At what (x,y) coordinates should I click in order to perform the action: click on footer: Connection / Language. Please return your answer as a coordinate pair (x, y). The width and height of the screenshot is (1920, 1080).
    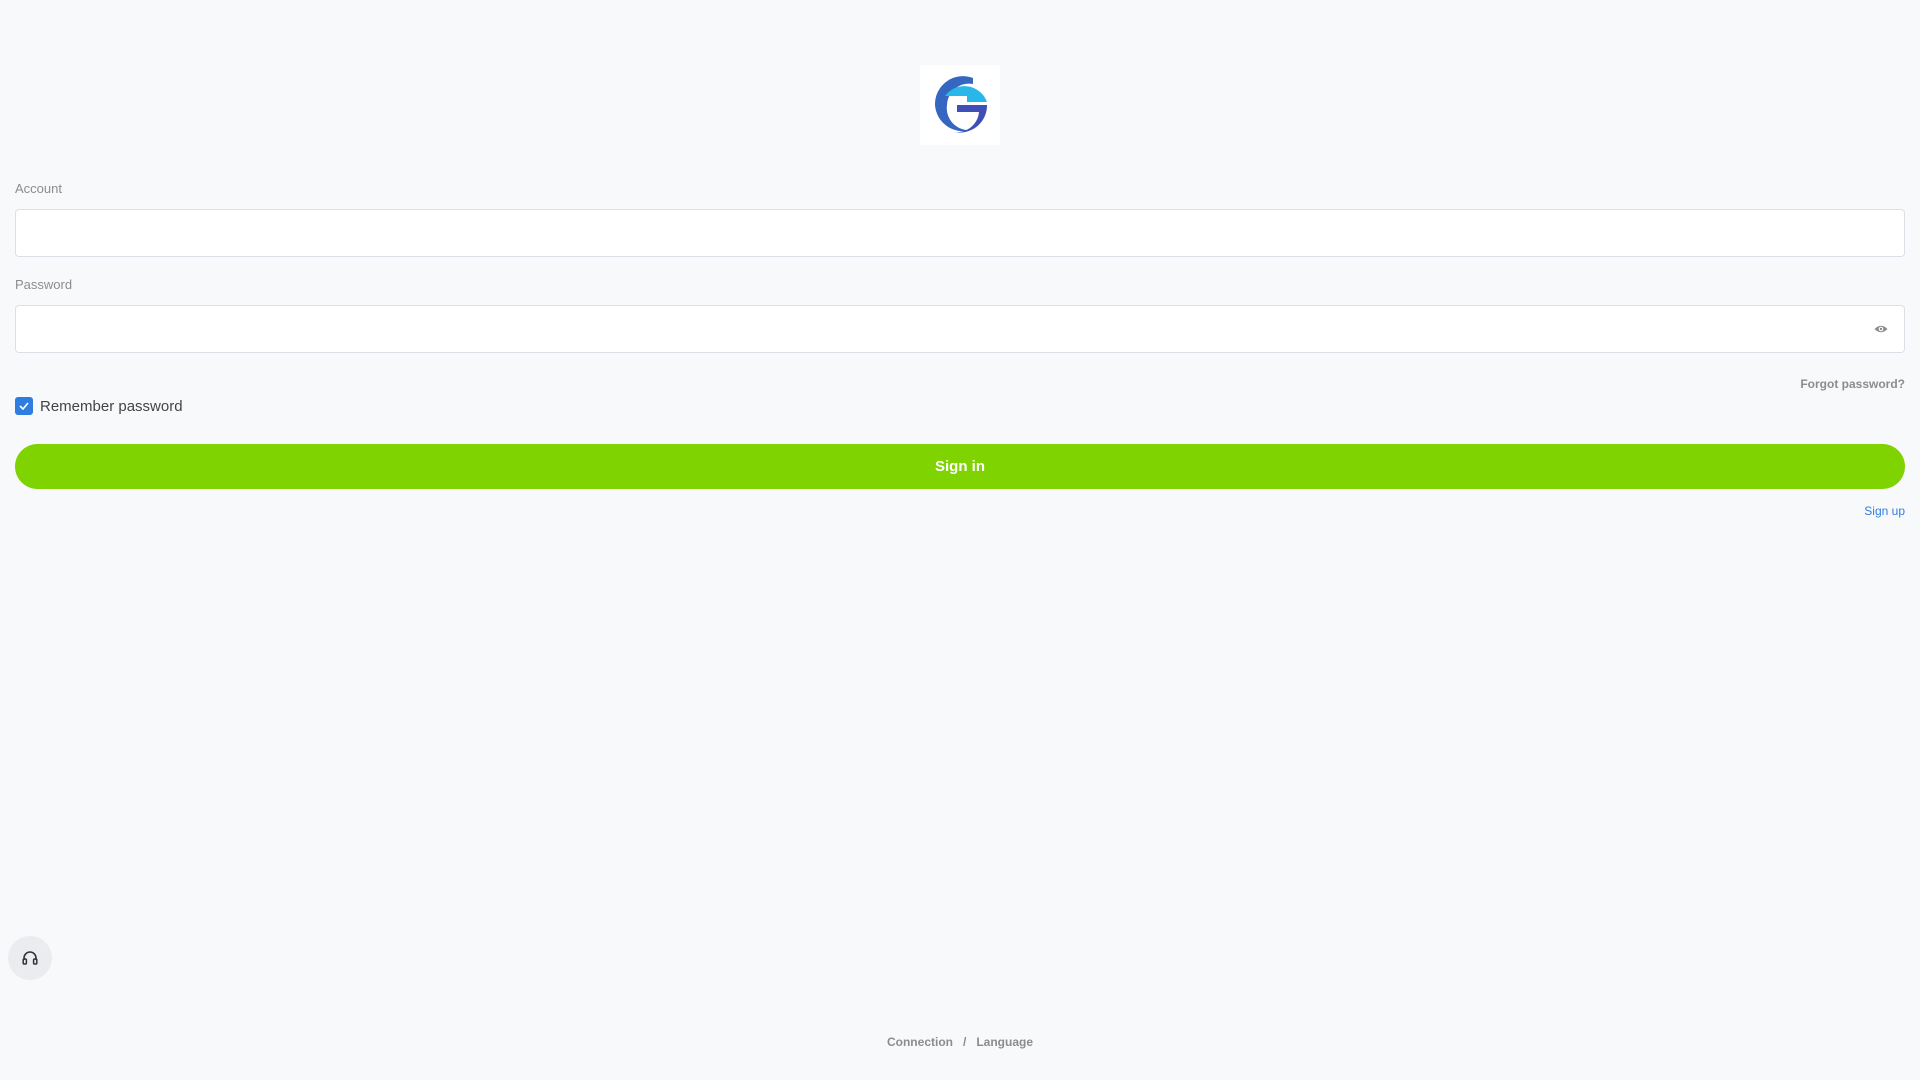
    Looking at the image, I should click on (960, 1042).